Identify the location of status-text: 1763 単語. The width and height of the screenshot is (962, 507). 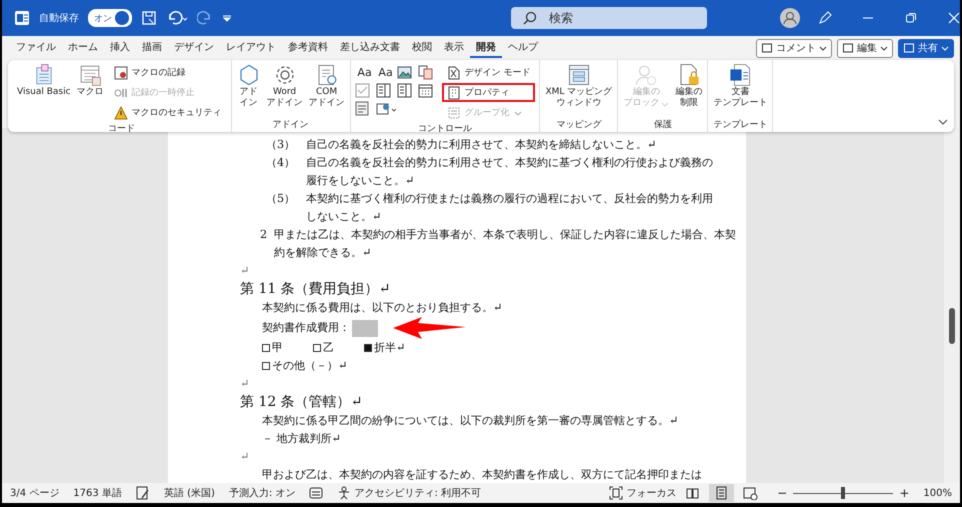
(97, 493).